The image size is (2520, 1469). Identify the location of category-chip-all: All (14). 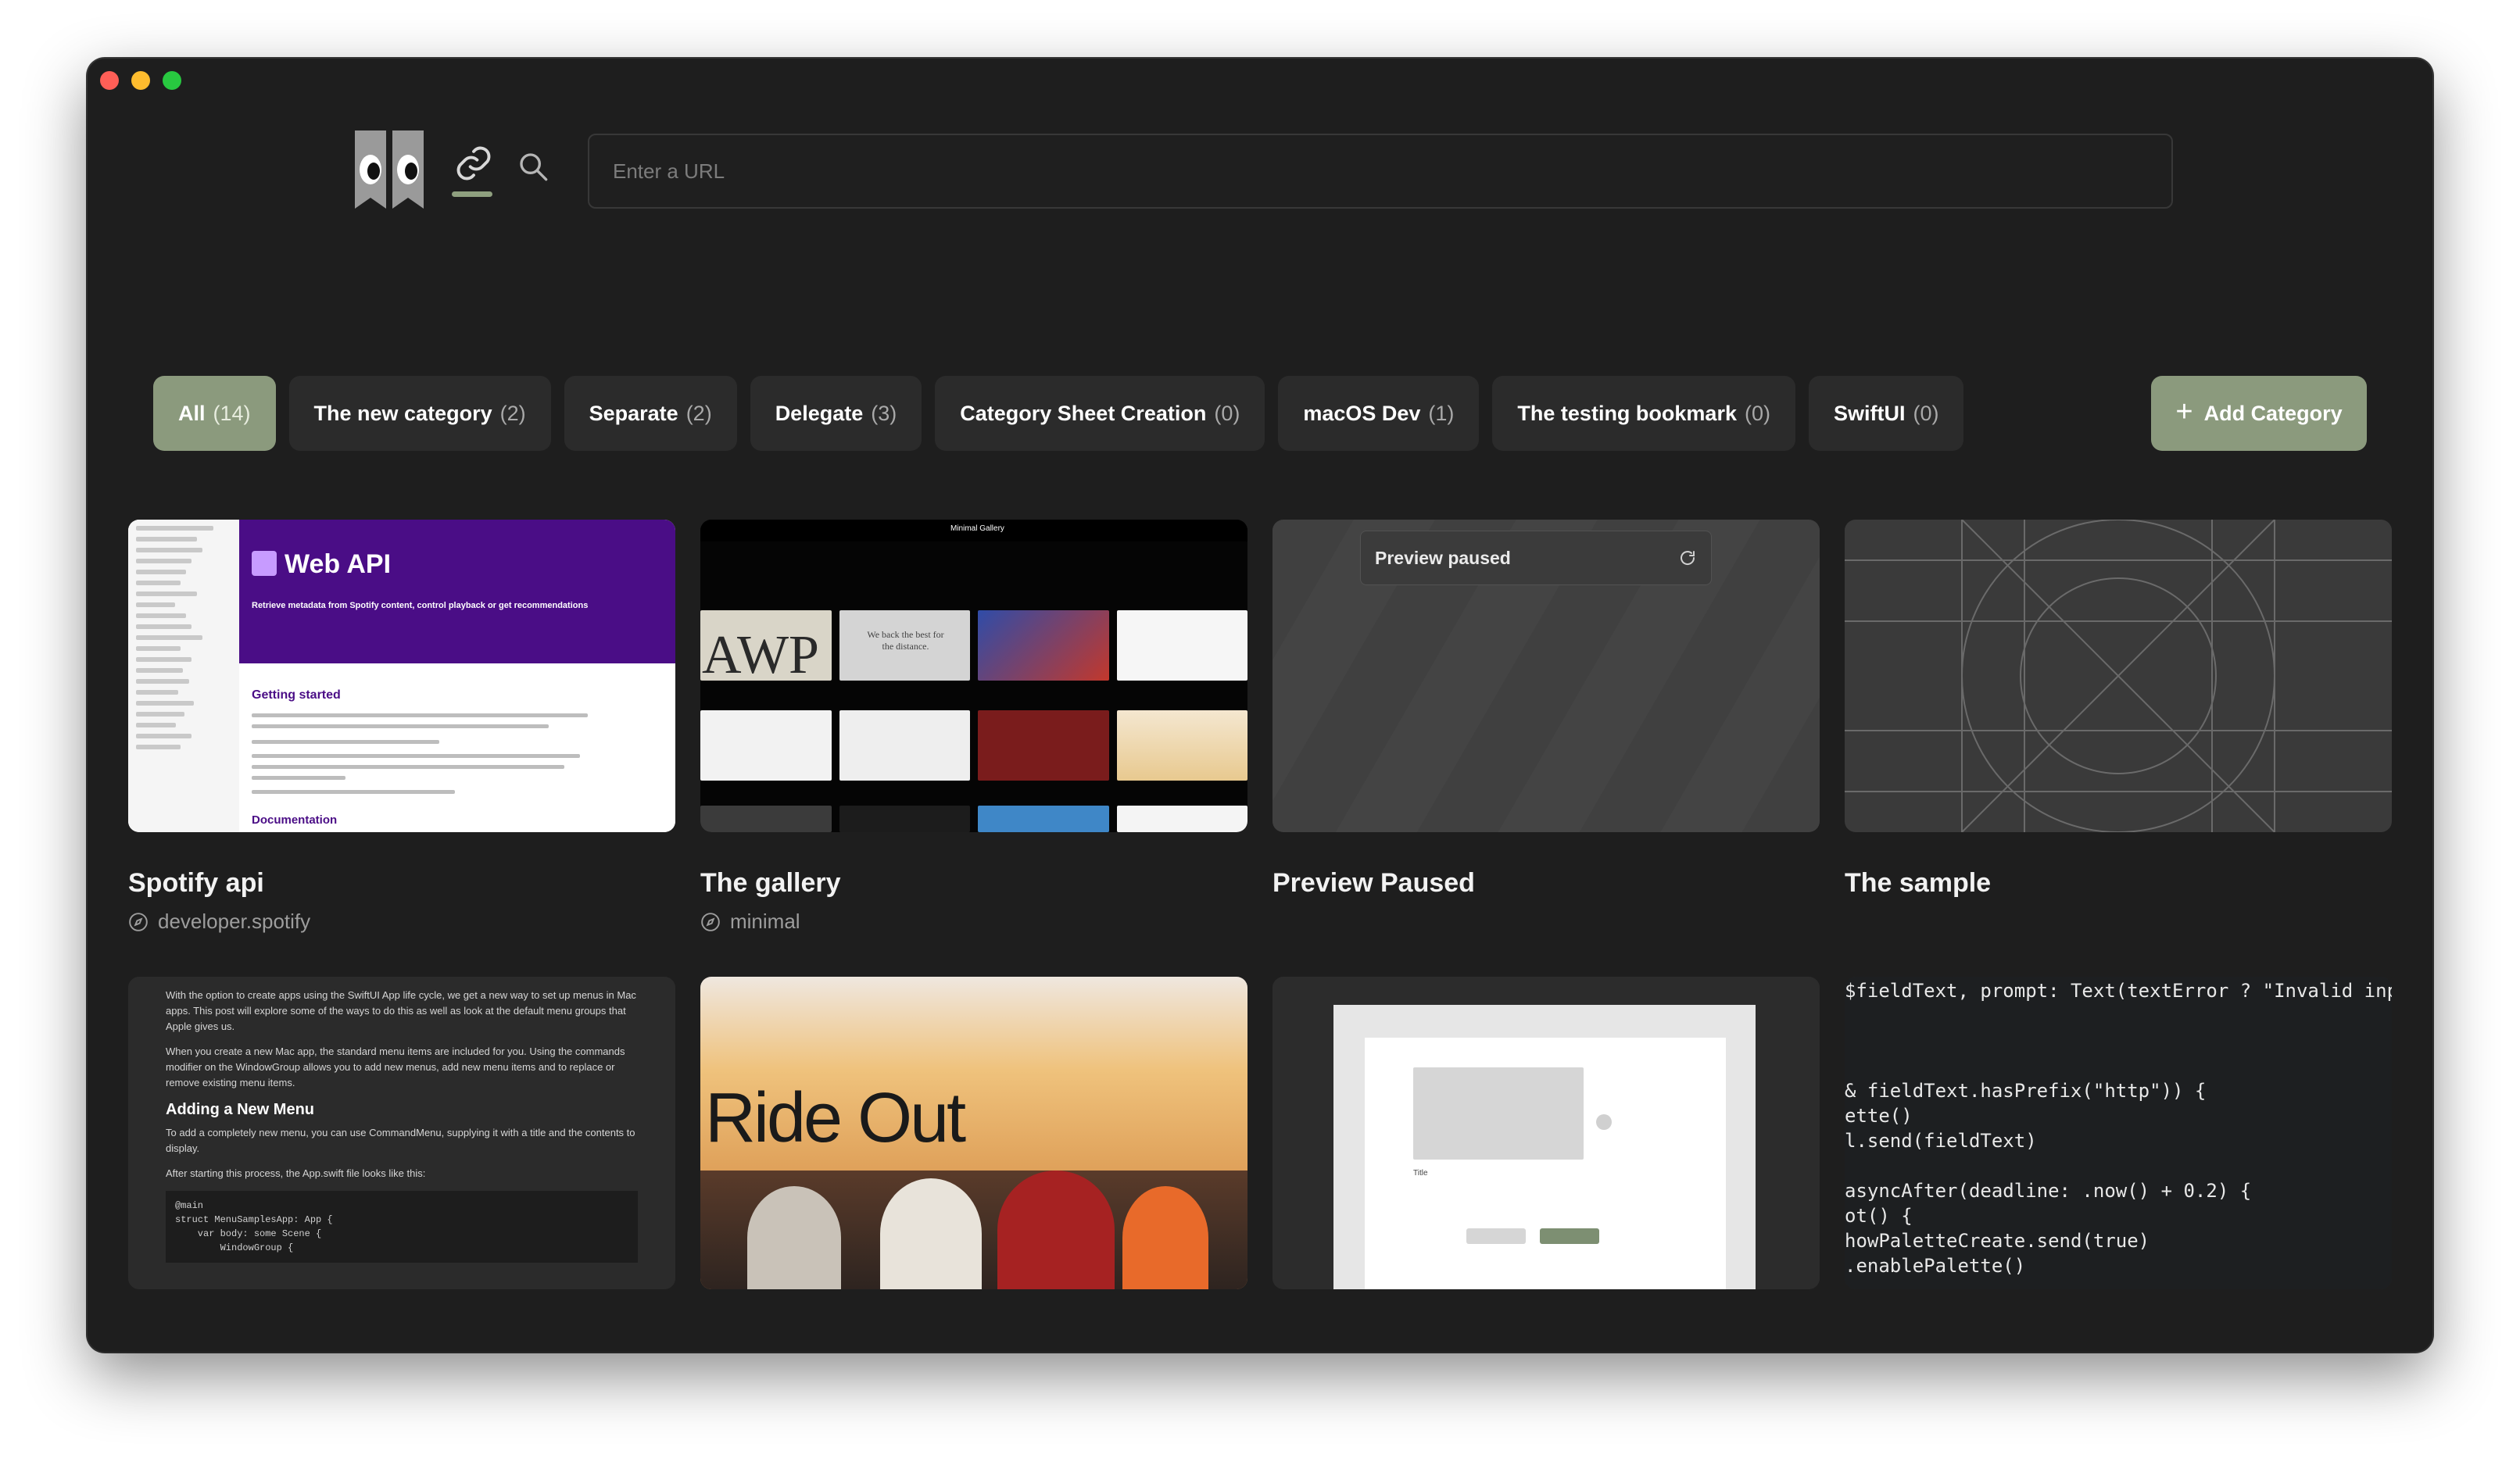
(214, 413).